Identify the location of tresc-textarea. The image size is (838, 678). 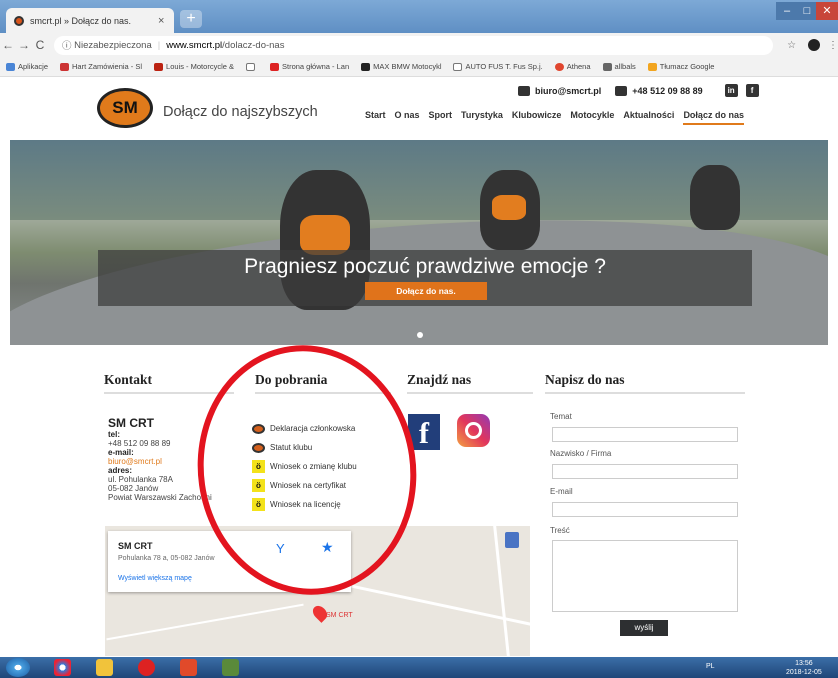
(645, 576).